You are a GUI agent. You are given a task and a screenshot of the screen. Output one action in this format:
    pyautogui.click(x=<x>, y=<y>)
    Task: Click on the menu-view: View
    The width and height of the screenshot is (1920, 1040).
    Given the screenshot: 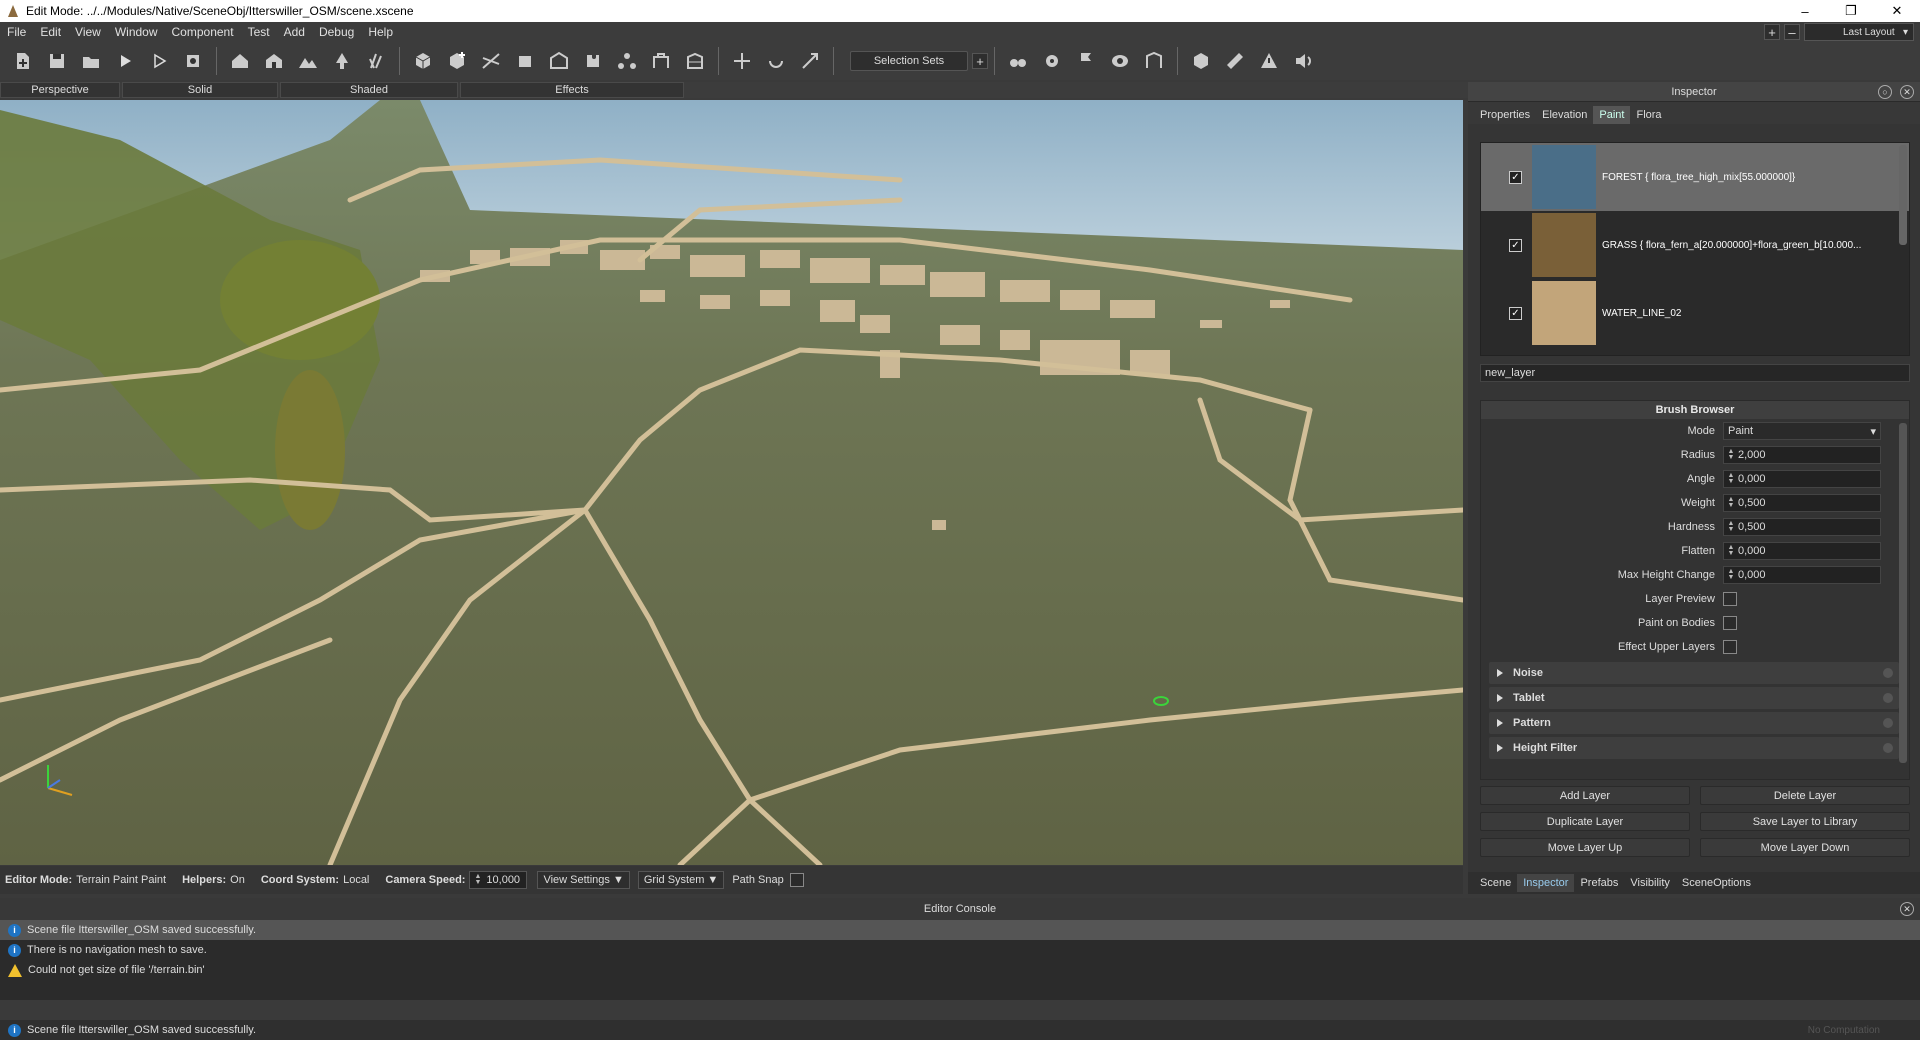 What is the action you would take?
    pyautogui.click(x=88, y=32)
    